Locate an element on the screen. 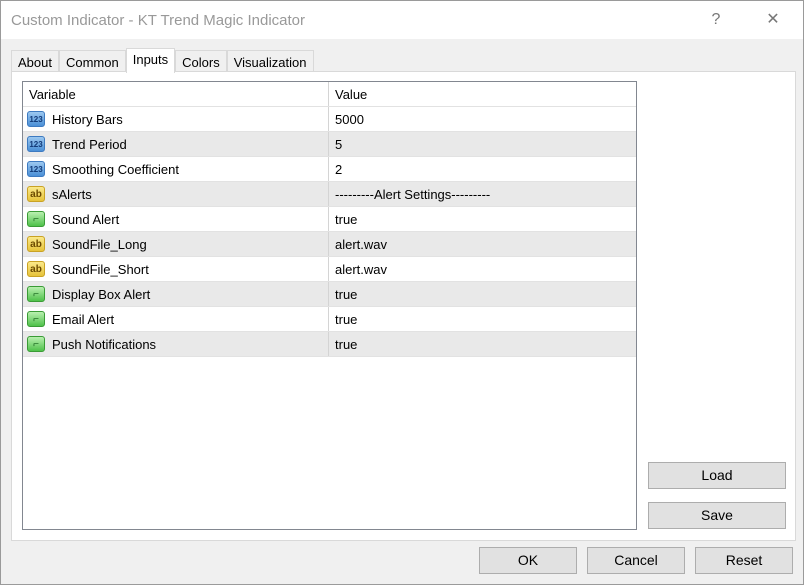 The height and width of the screenshot is (585, 804). value-cell: 5000 is located at coordinates (346, 119).